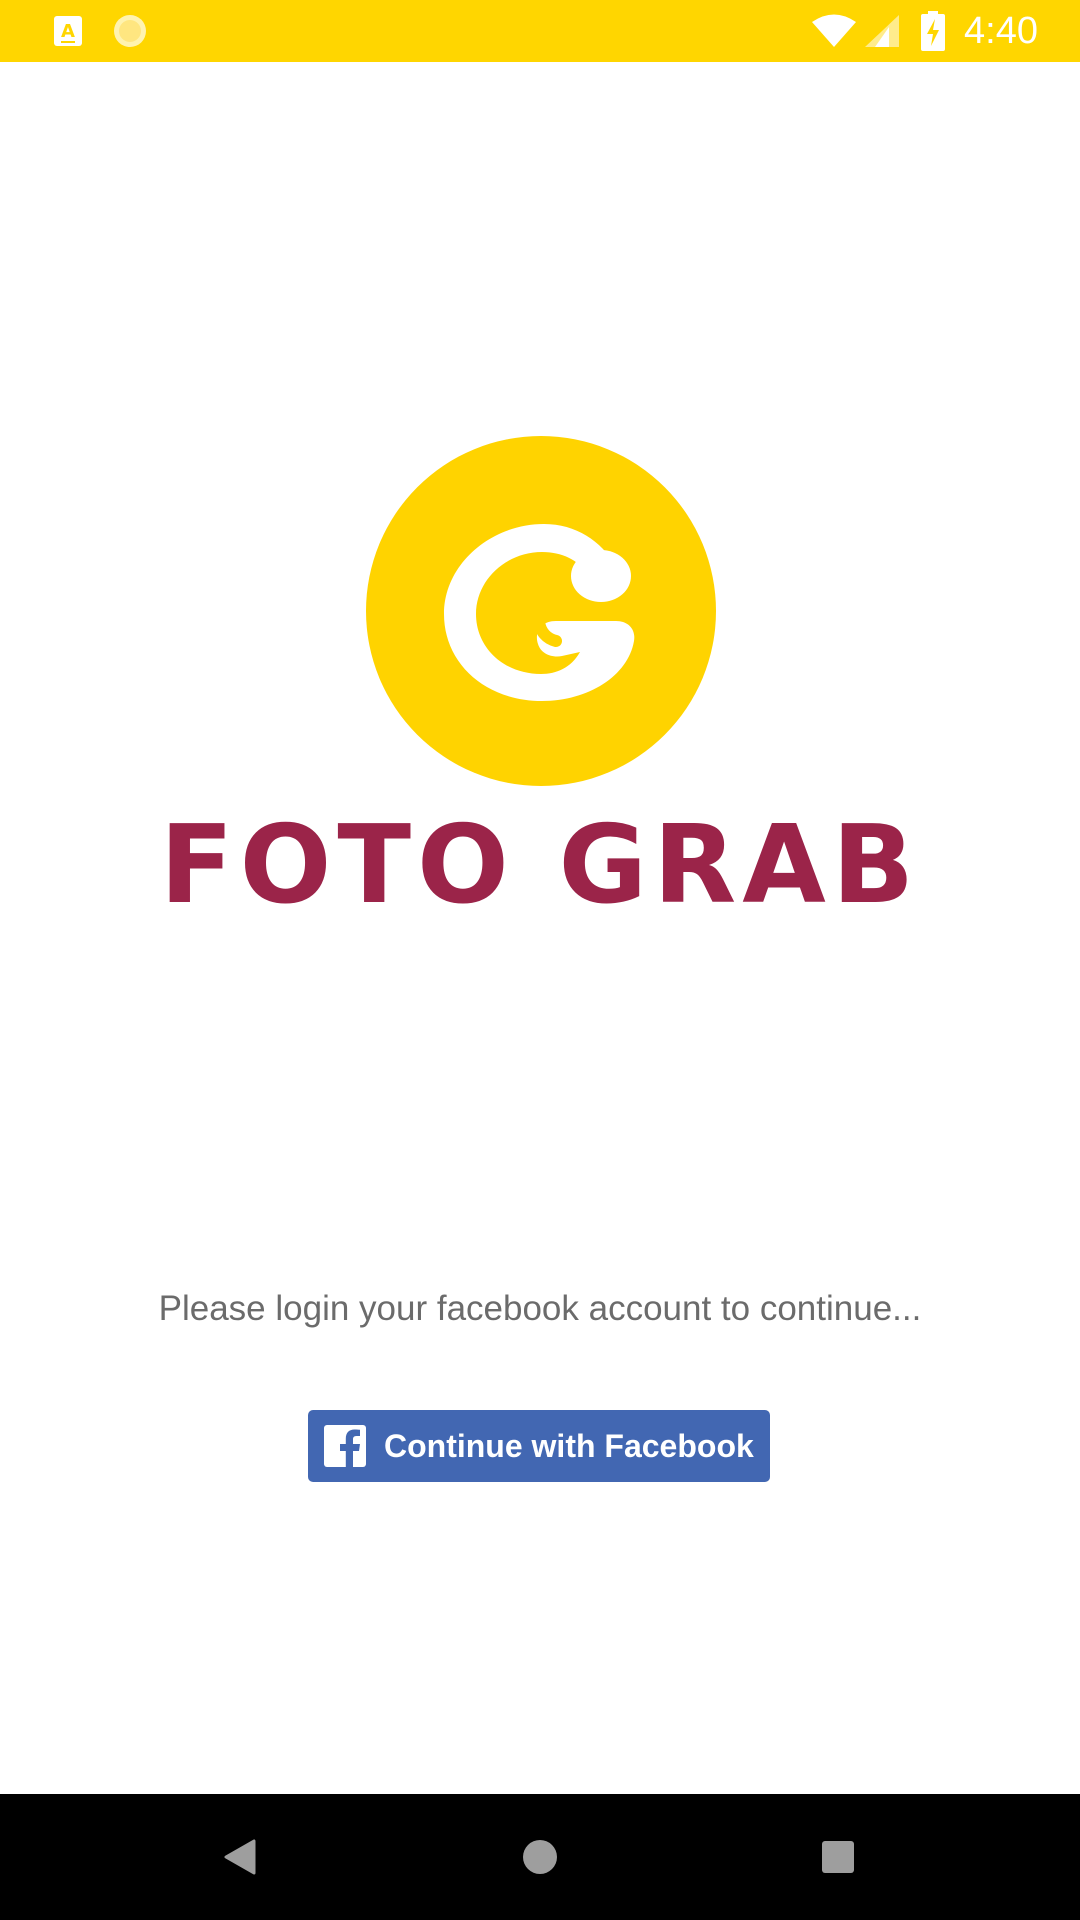 The height and width of the screenshot is (1920, 1080). Describe the element at coordinates (1001, 31) in the screenshot. I see `status-time: 4:40` at that location.